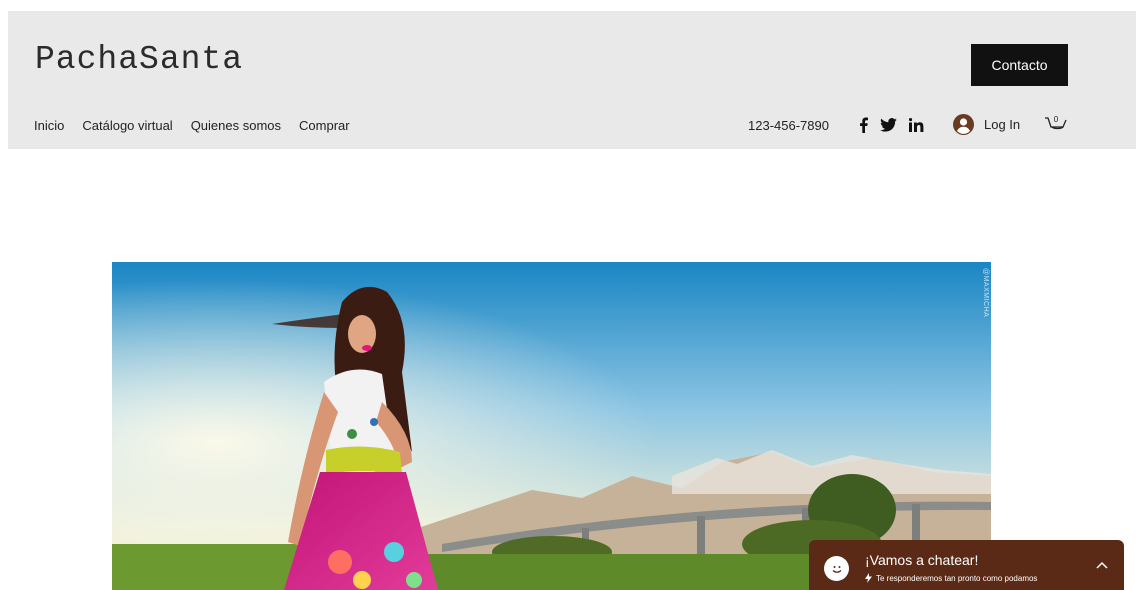 The image size is (1136, 590). I want to click on login-button: Log In, so click(986, 124).